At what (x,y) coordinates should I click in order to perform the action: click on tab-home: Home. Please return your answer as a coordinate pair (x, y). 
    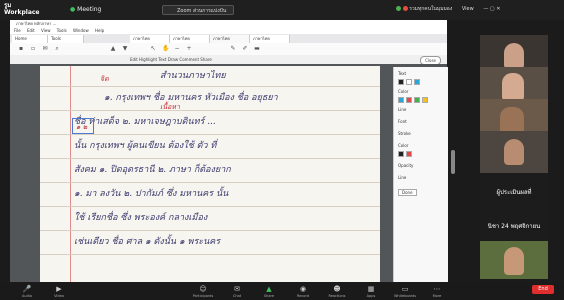
    Looking at the image, I should click on (30, 39).